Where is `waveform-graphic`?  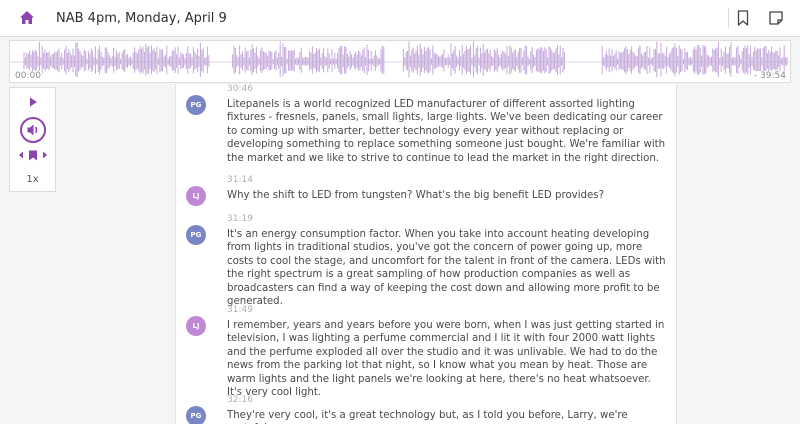
waveform-graphic is located at coordinates (400, 61).